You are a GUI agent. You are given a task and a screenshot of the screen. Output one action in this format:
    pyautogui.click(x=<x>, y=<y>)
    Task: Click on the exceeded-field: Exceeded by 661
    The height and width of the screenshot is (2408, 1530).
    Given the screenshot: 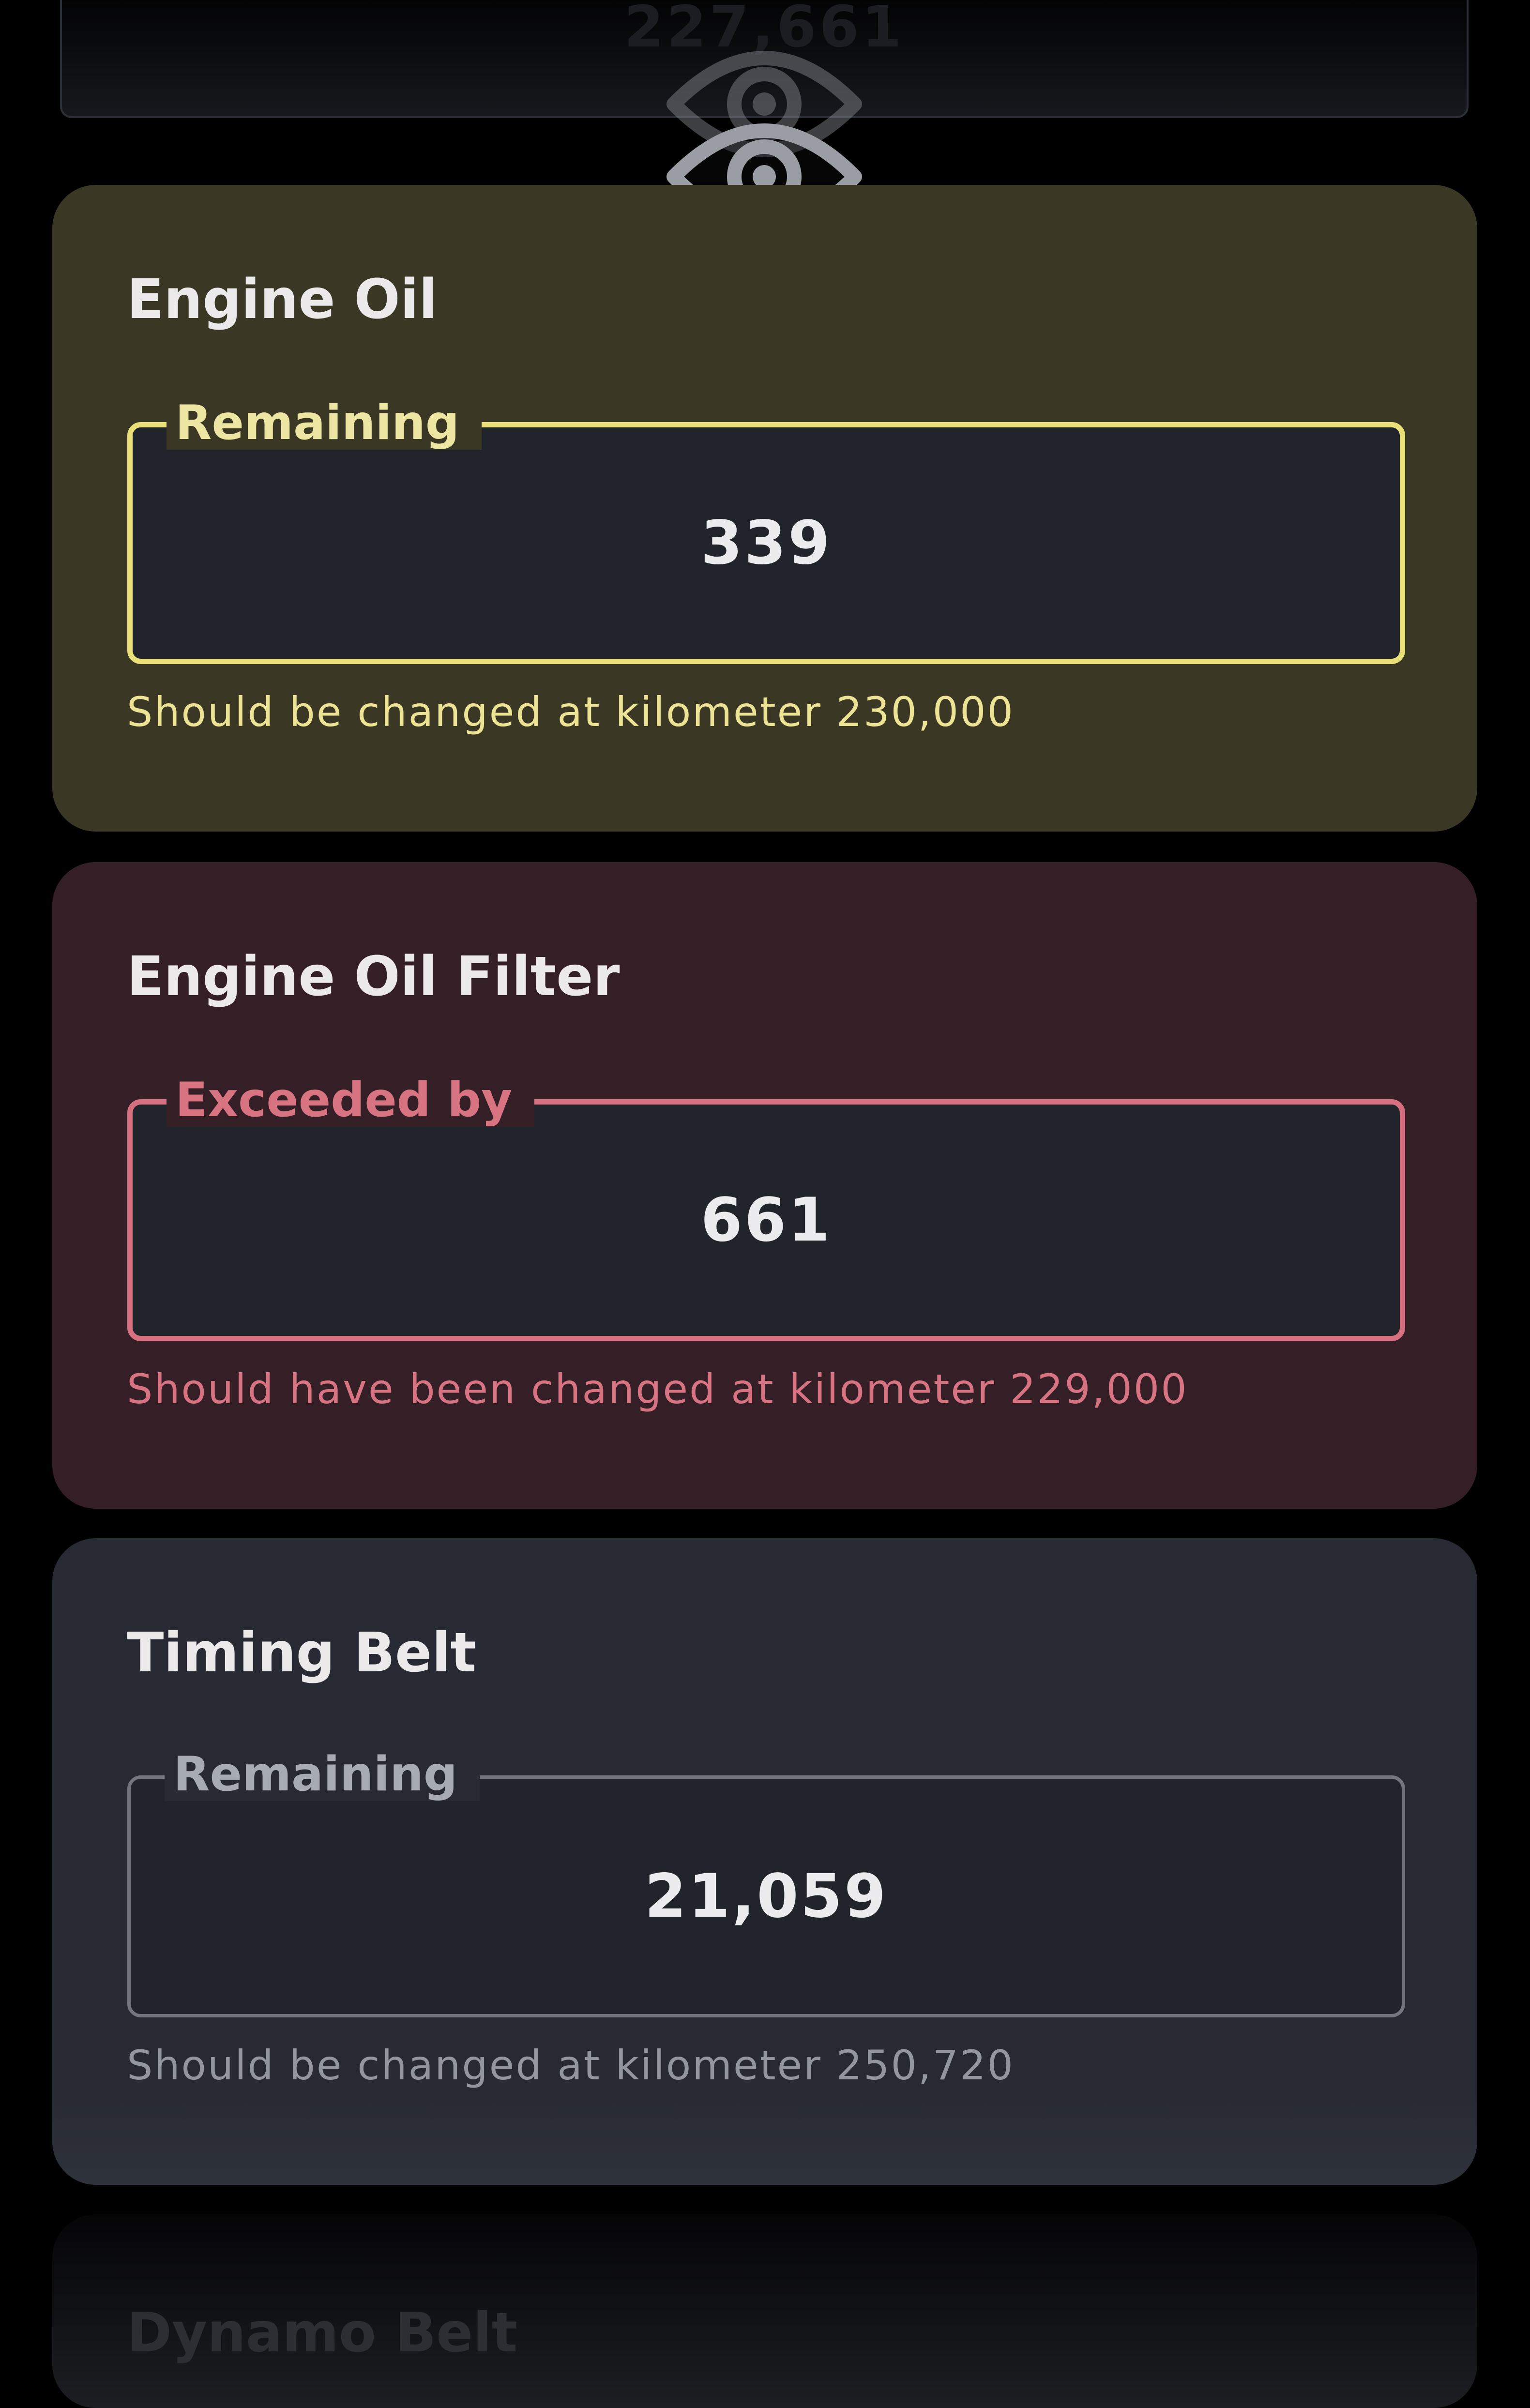 What is the action you would take?
    pyautogui.click(x=766, y=1207)
    